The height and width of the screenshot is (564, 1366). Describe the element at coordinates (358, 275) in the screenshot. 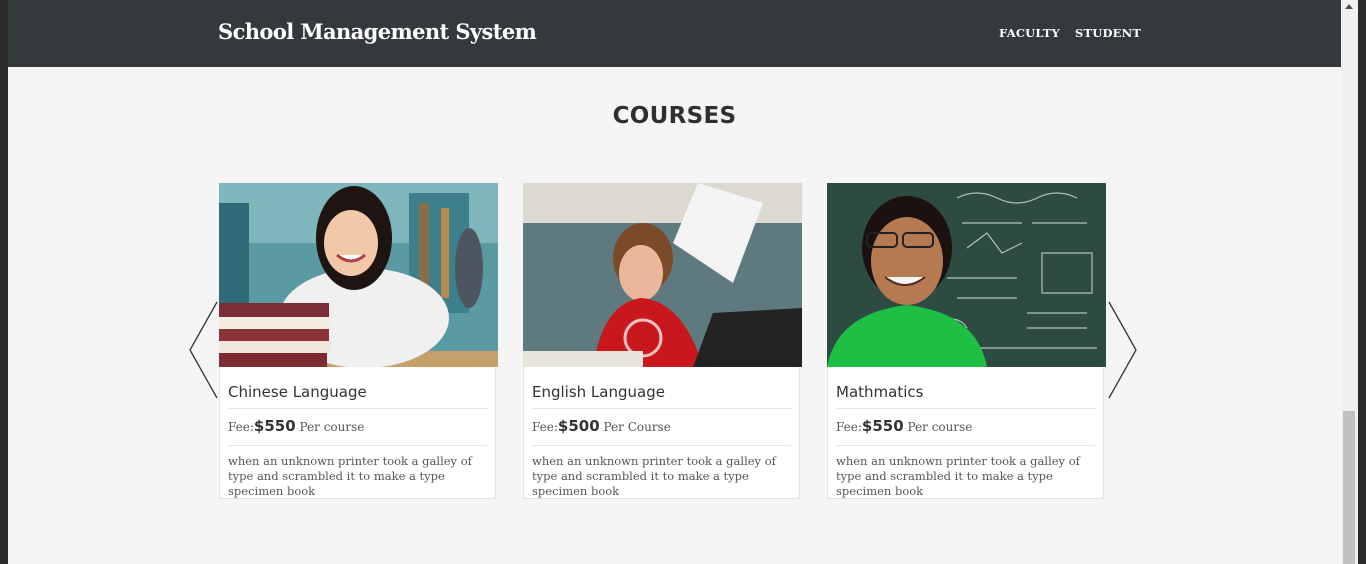

I see `course-image-student-with-books` at that location.